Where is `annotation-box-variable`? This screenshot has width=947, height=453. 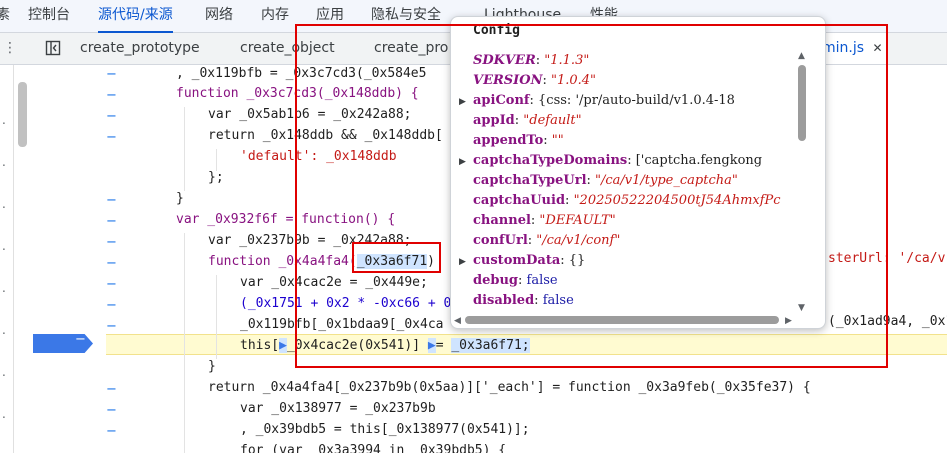 annotation-box-variable is located at coordinates (396, 257).